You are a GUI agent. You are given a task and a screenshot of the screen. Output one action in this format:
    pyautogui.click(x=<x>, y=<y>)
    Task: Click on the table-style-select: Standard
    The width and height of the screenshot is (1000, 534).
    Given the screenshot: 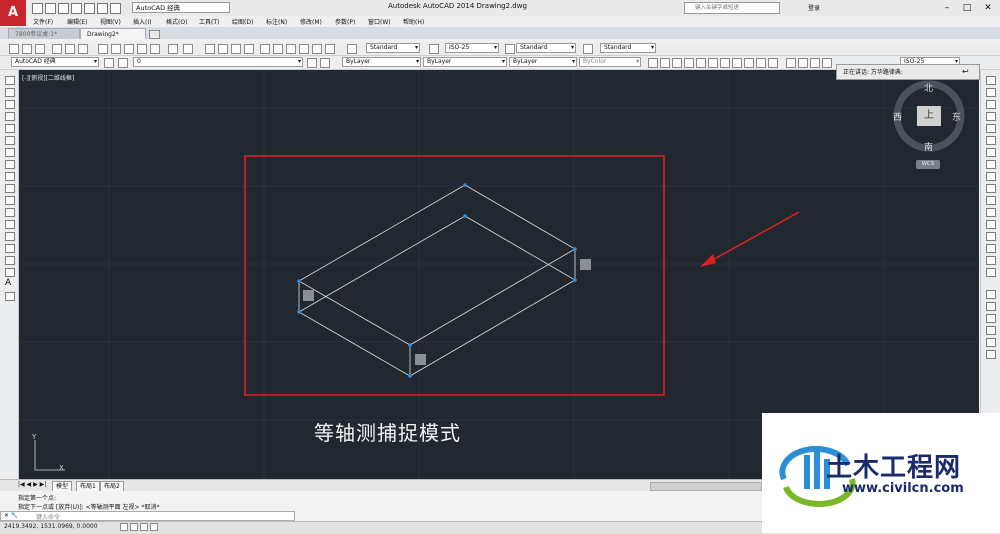 What is the action you would take?
    pyautogui.click(x=546, y=48)
    